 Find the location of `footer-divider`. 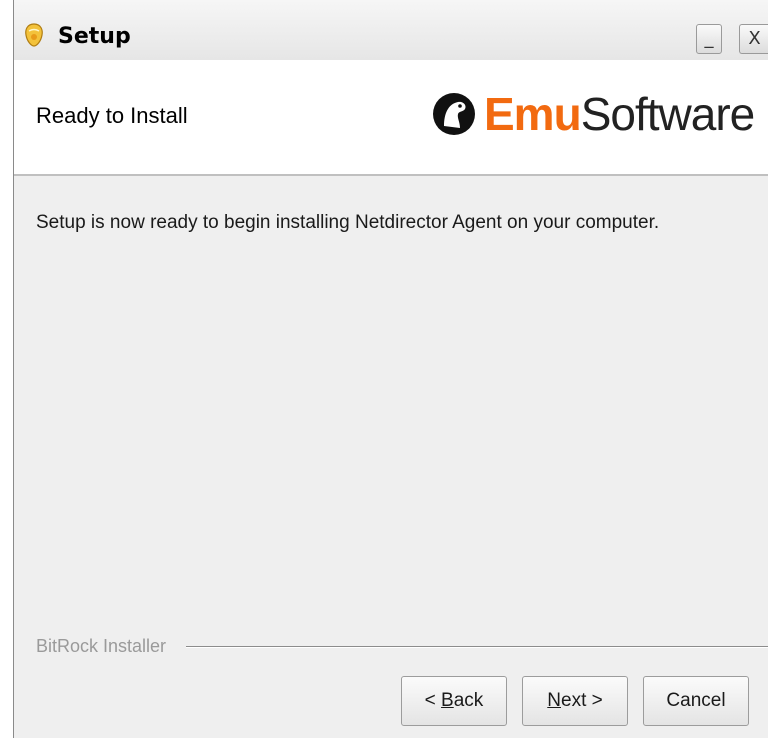

footer-divider is located at coordinates (477, 647).